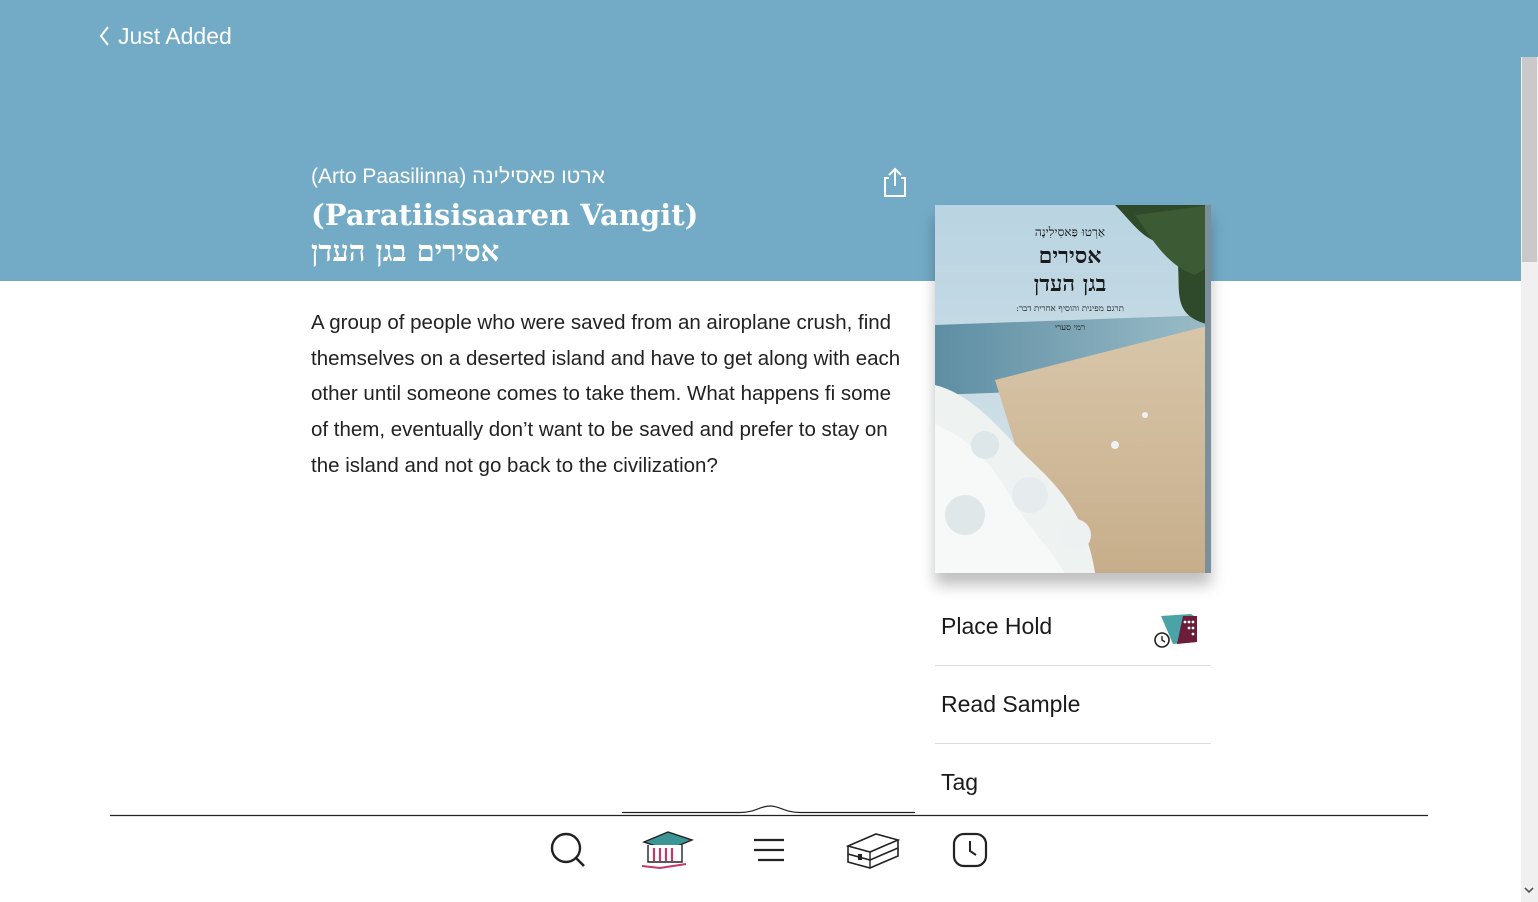 The height and width of the screenshot is (902, 1538). What do you see at coordinates (1070, 256) in the screenshot?
I see `cover-title-line1: אסירים` at bounding box center [1070, 256].